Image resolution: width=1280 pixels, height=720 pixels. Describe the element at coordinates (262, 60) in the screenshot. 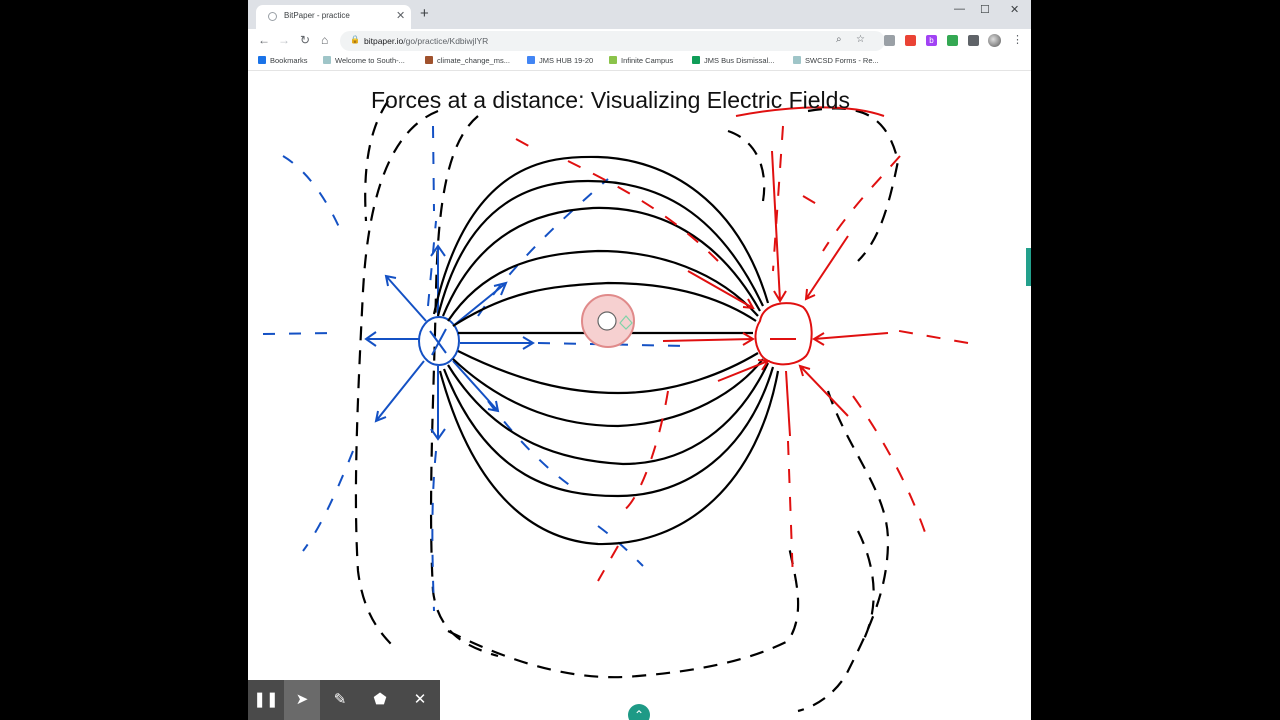

I see `star-icon` at that location.